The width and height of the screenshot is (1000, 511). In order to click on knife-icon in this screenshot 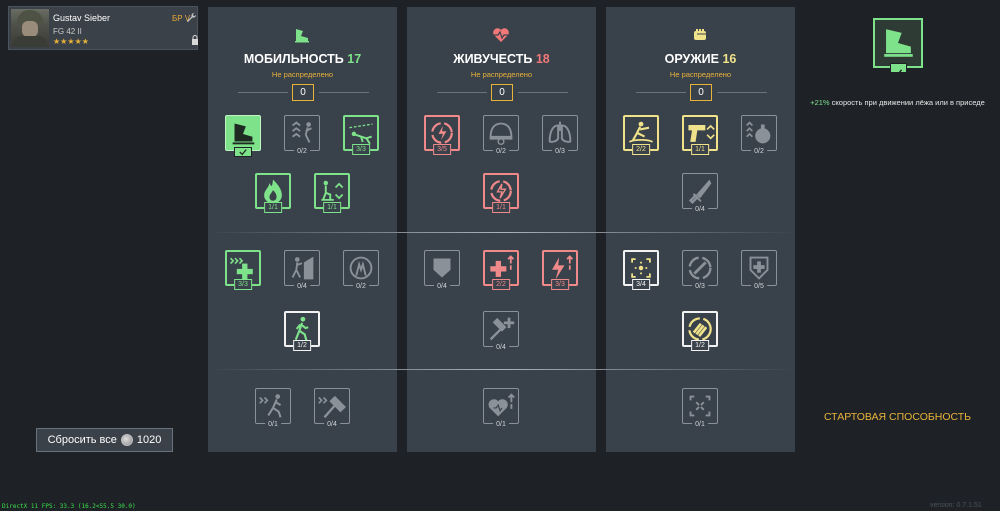, I will do `click(700, 192)`.